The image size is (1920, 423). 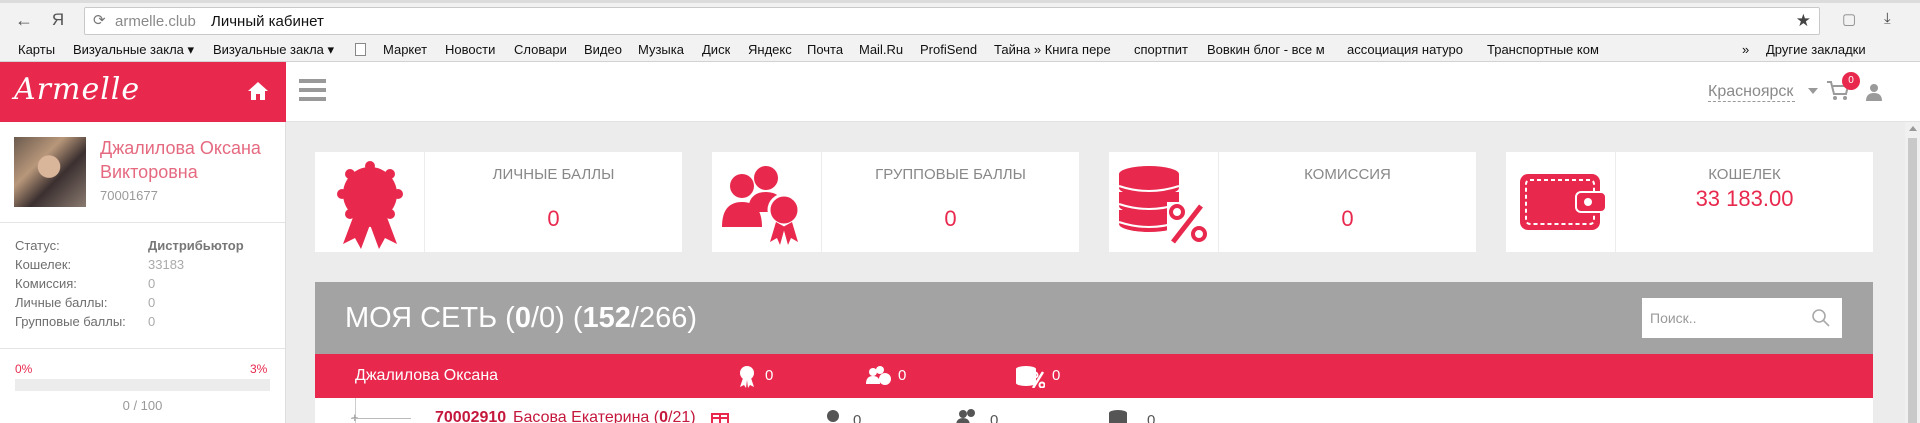 I want to click on child-member-name: Басова Екатерина (0/21), so click(x=604, y=416).